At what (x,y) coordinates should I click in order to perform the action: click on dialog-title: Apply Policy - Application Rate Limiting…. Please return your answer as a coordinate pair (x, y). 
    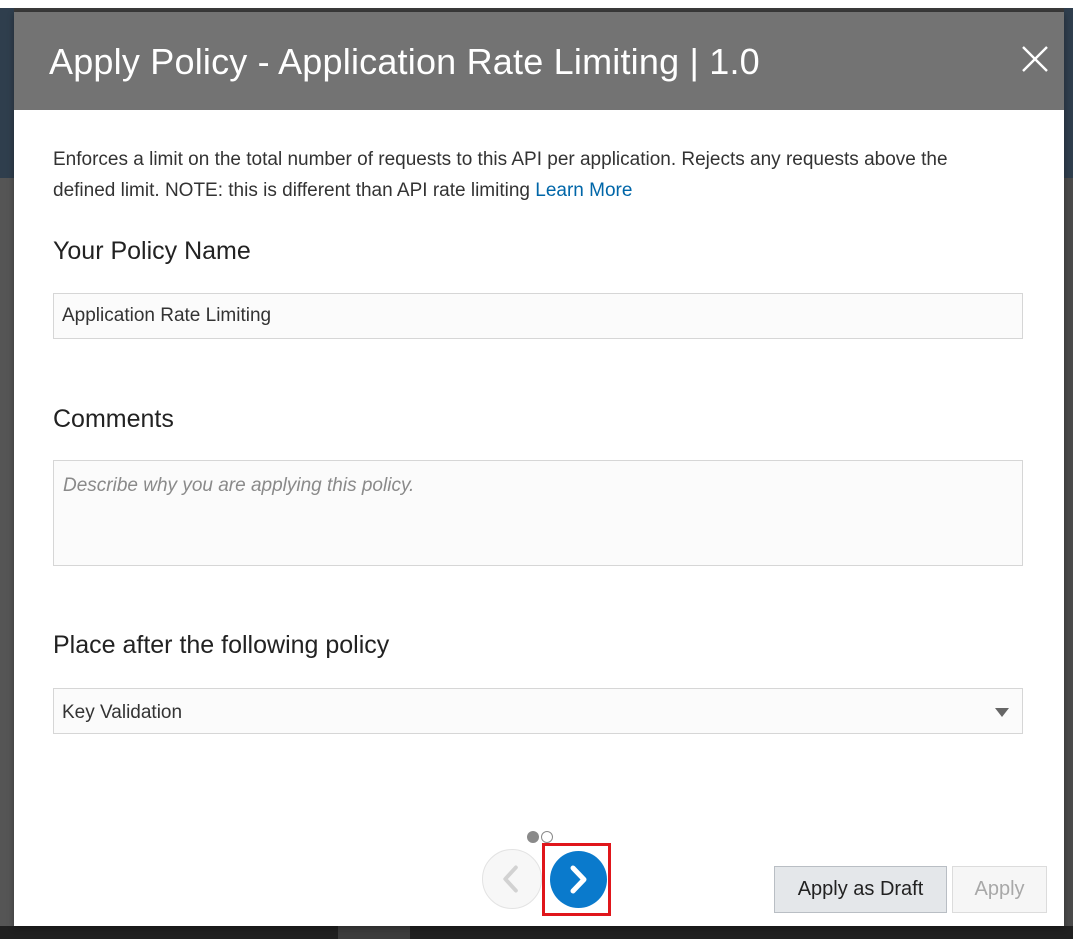
    Looking at the image, I should click on (404, 61).